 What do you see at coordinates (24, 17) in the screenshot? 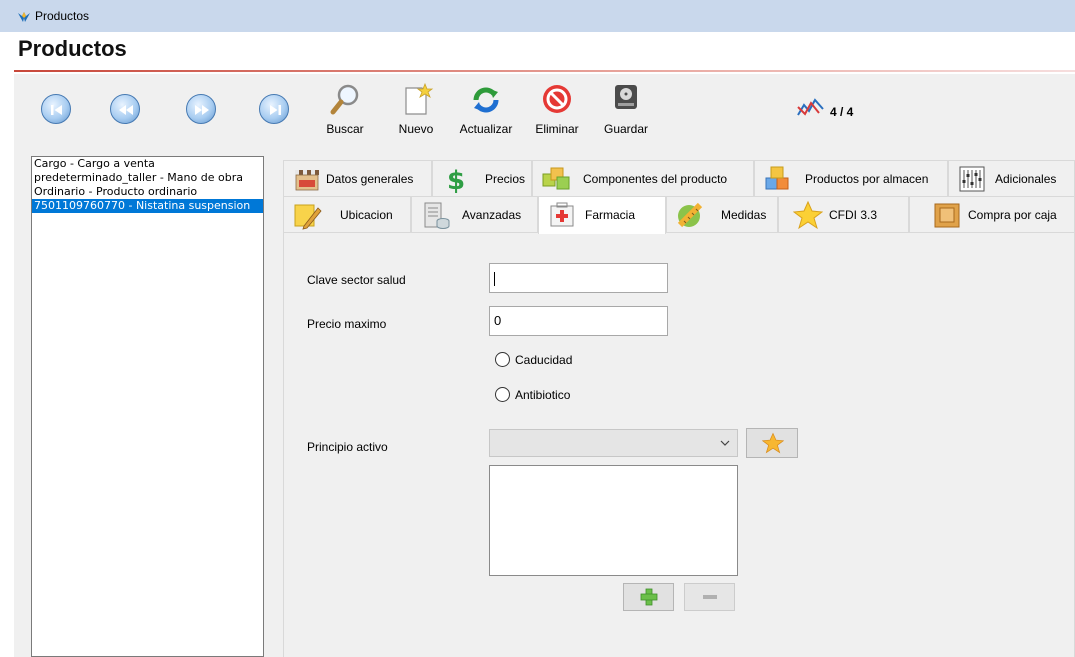
I see `app-icon` at bounding box center [24, 17].